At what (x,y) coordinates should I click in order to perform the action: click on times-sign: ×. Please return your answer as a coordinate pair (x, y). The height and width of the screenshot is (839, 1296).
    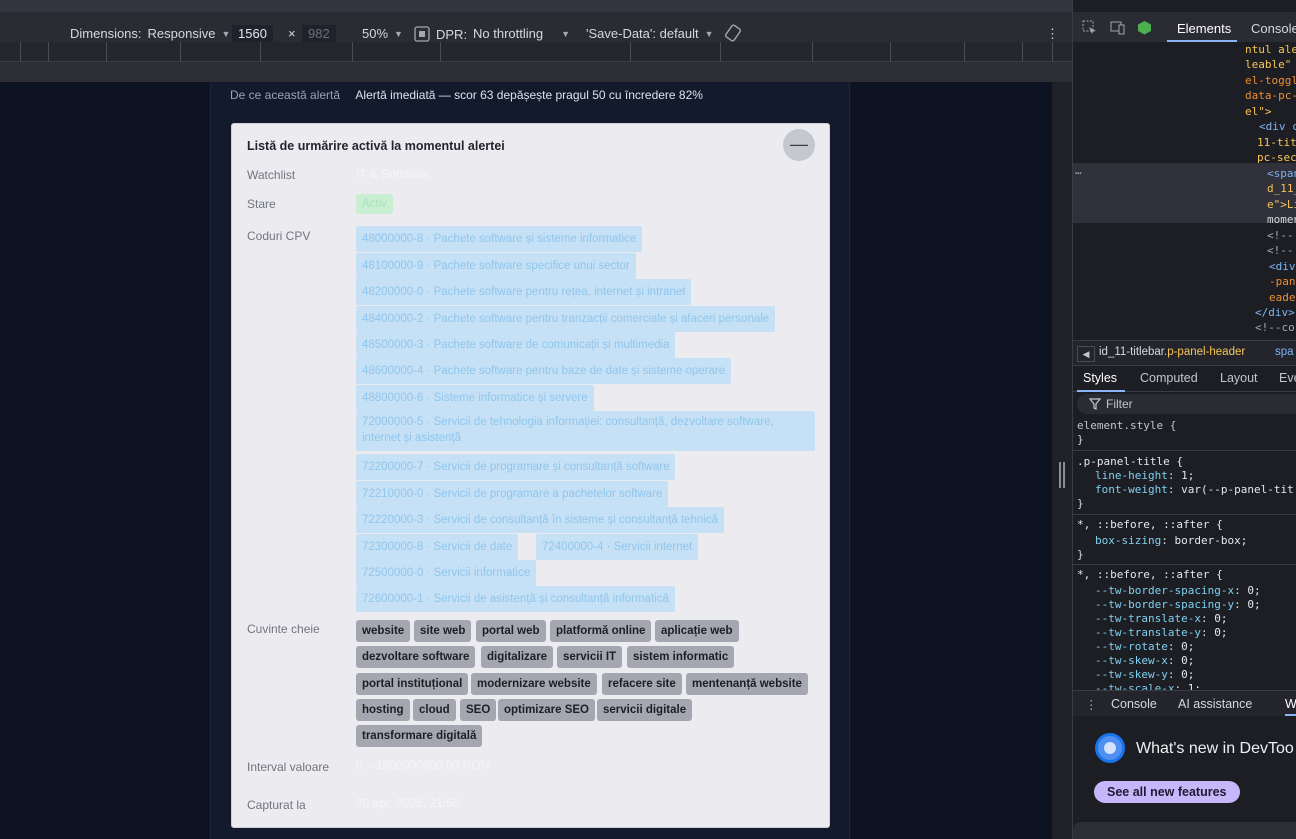
    Looking at the image, I should click on (292, 33).